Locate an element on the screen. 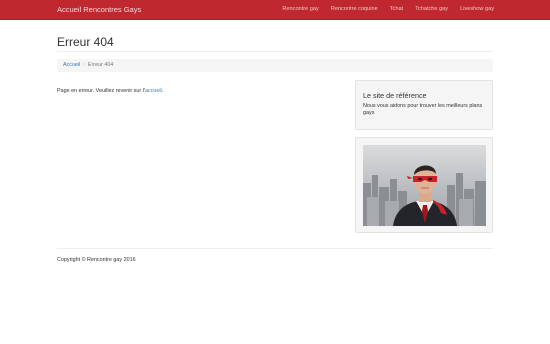 This screenshot has height=344, width=550. breadcrumb-current: Erreur 404 is located at coordinates (100, 65).